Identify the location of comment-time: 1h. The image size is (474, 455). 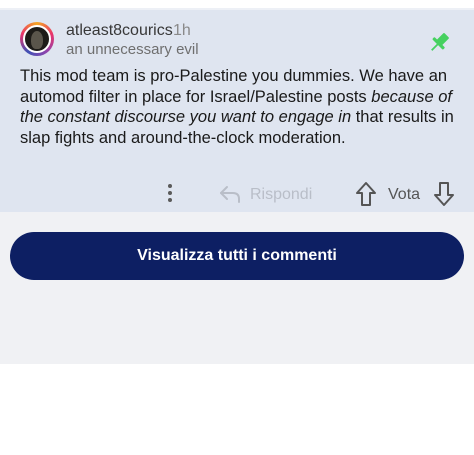
(182, 30).